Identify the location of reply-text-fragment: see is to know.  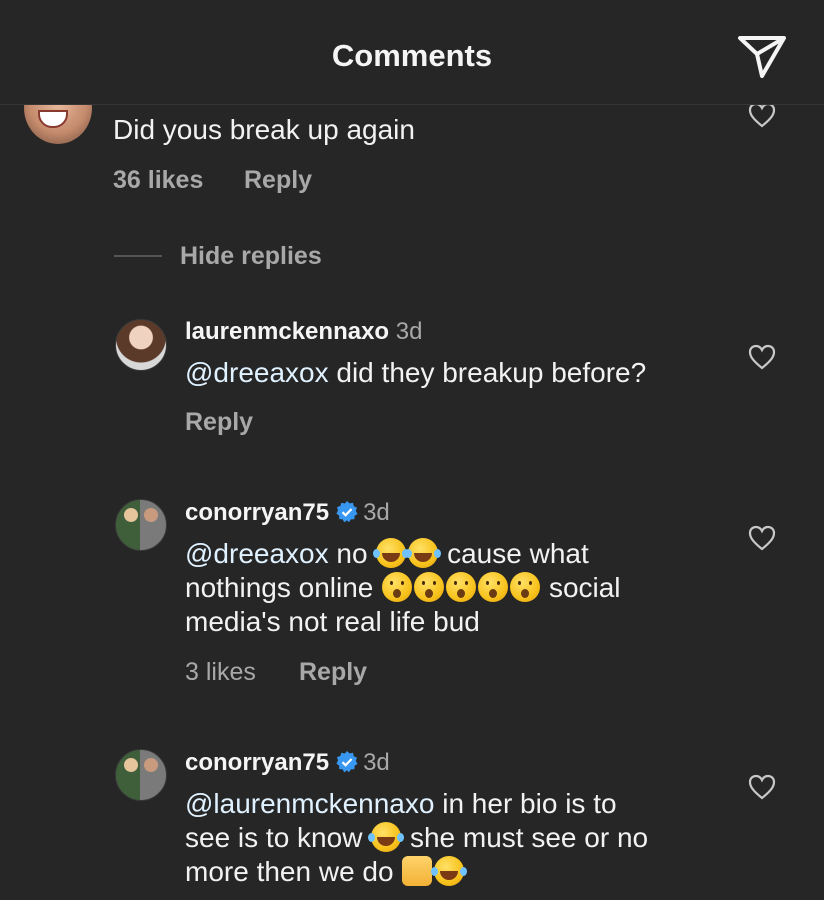
(274, 837).